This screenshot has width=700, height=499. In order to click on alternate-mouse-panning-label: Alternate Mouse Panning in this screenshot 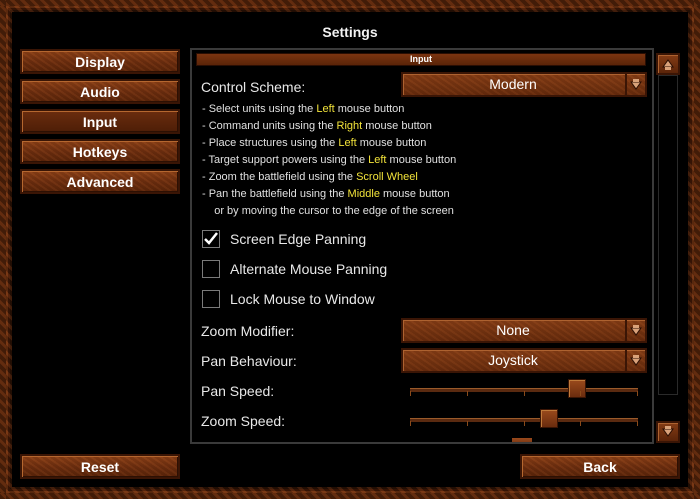, I will do `click(309, 269)`.